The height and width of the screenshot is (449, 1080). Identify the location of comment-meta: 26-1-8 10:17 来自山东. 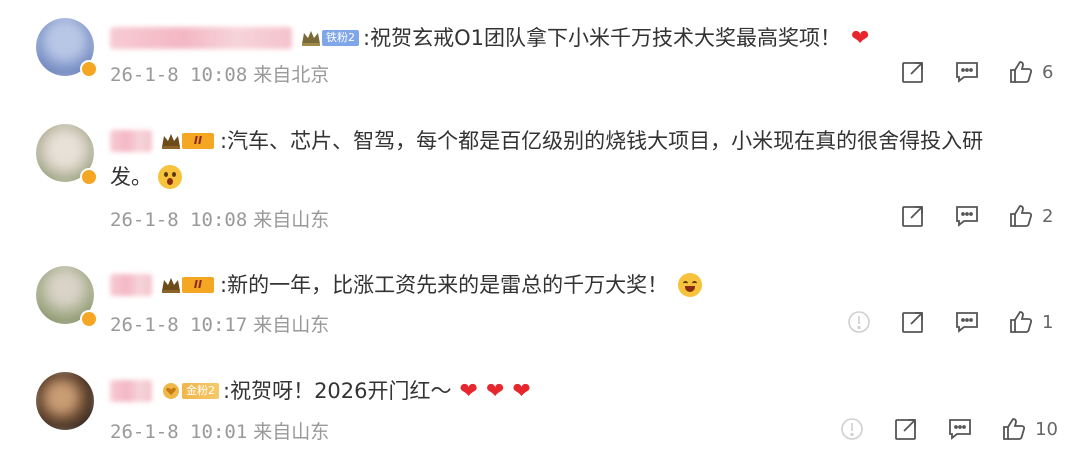
(219, 323).